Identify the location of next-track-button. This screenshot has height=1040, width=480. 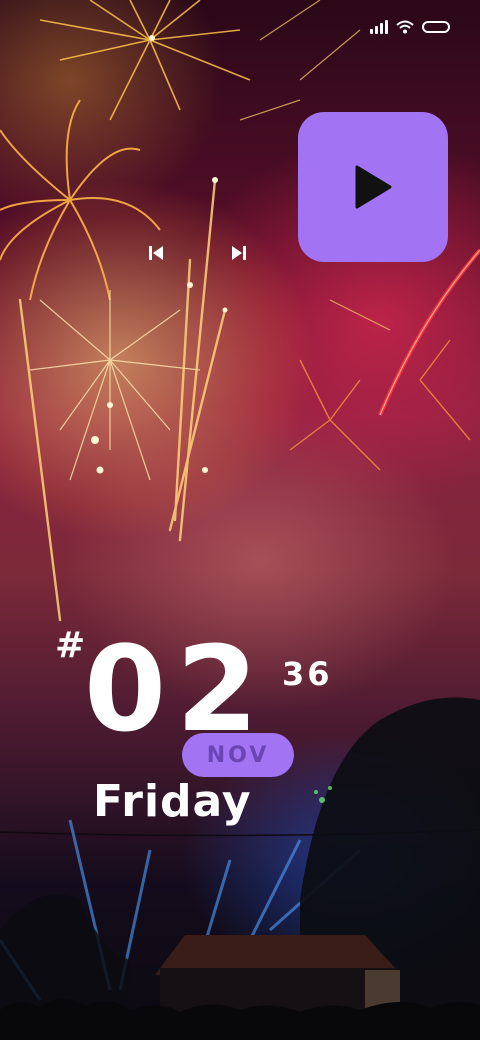
(239, 253).